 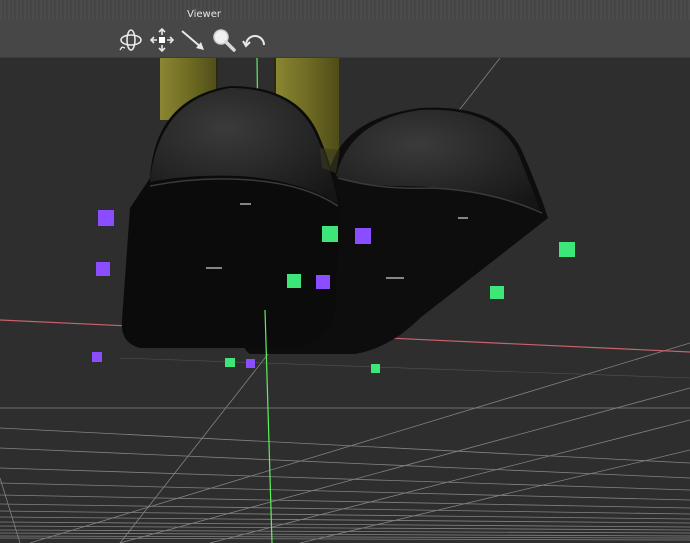 I want to click on diagonal-guide-line, so click(x=404, y=368).